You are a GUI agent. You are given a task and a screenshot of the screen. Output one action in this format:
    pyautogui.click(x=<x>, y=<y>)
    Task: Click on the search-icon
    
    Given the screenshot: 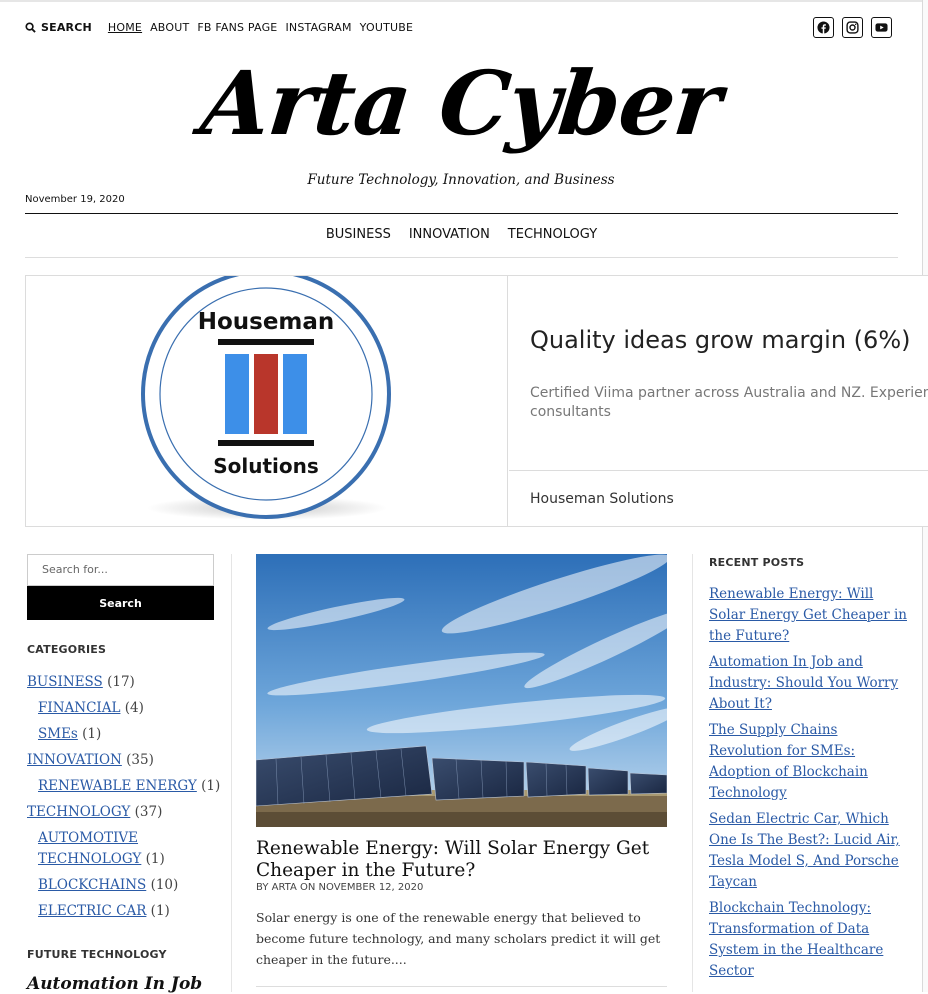 What is the action you would take?
    pyautogui.click(x=30, y=27)
    